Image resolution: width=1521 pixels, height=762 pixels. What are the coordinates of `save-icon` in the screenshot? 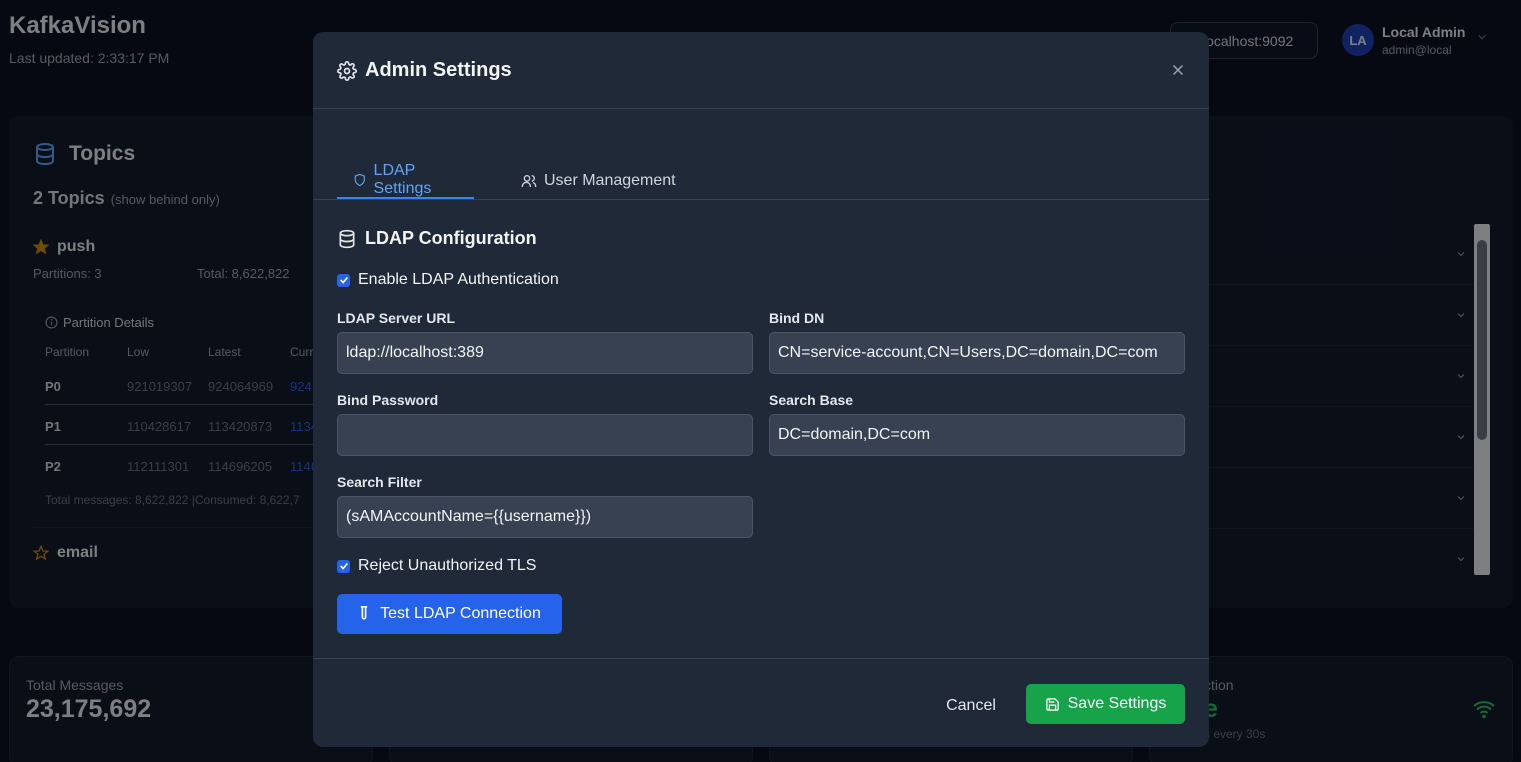 It's located at (1052, 704).